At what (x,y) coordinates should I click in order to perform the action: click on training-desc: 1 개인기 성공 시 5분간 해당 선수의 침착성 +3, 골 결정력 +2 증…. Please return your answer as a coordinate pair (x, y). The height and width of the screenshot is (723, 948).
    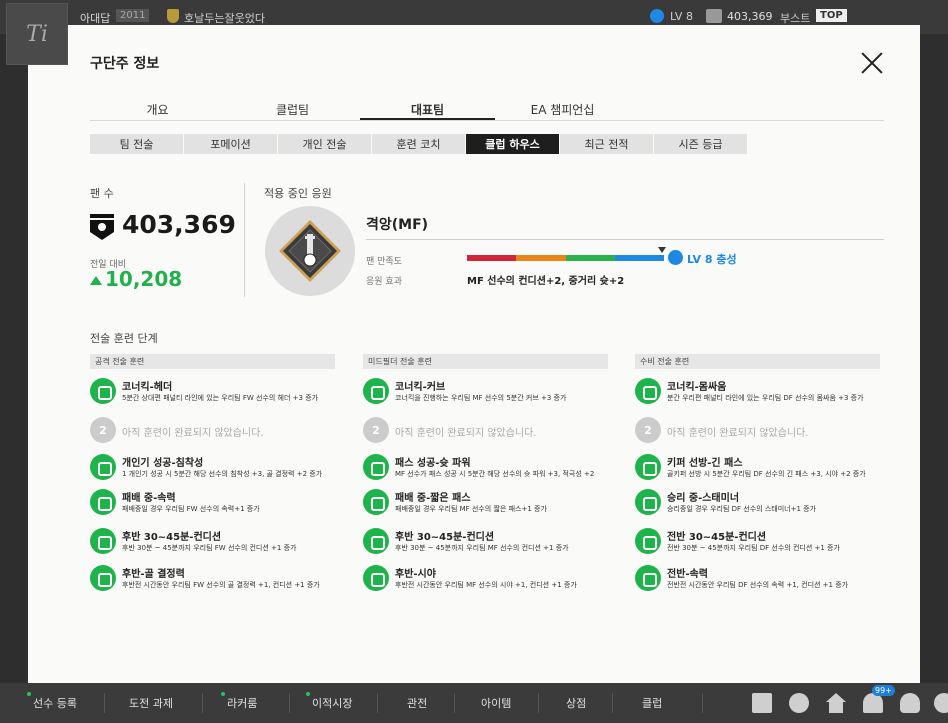
    Looking at the image, I should click on (222, 474).